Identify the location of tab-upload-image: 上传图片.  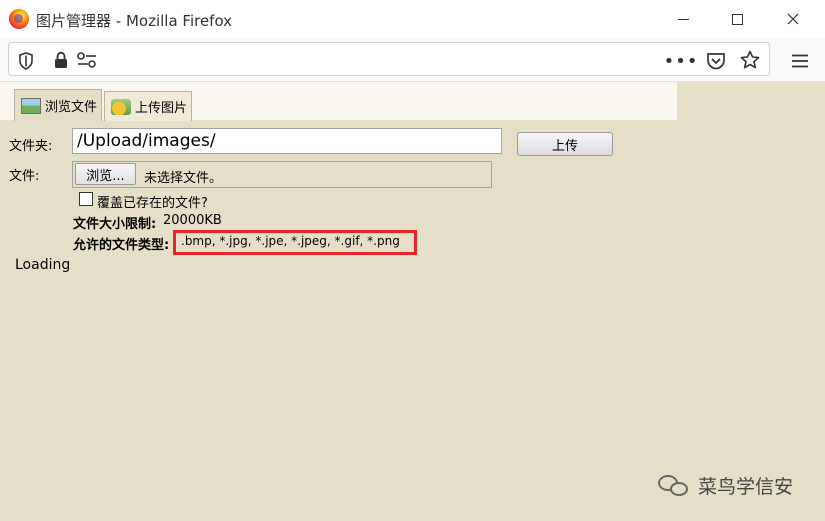
(148, 106).